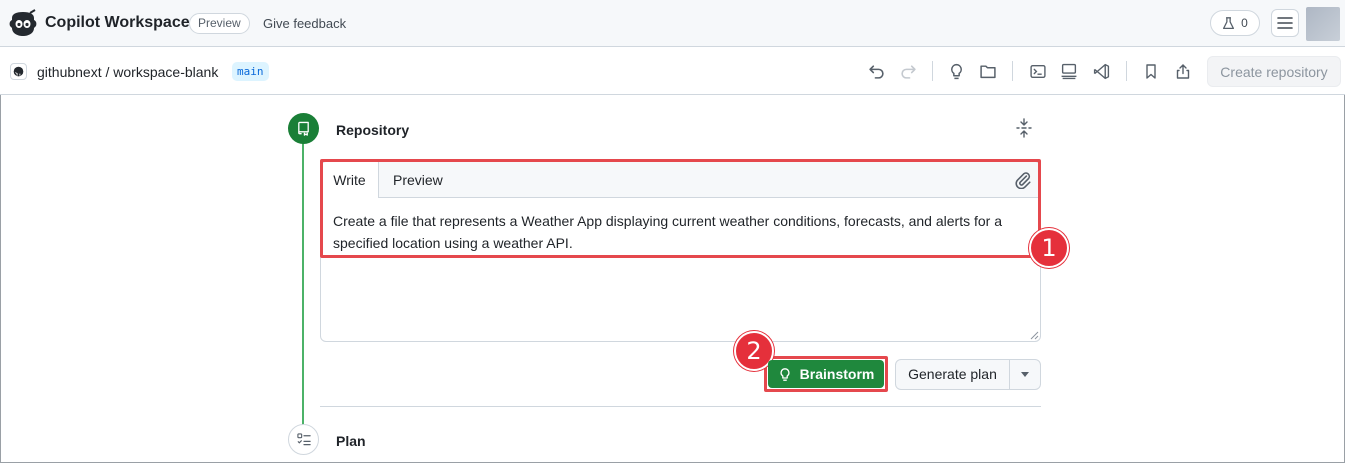  What do you see at coordinates (1229, 22) in the screenshot?
I see `beaker-icon` at bounding box center [1229, 22].